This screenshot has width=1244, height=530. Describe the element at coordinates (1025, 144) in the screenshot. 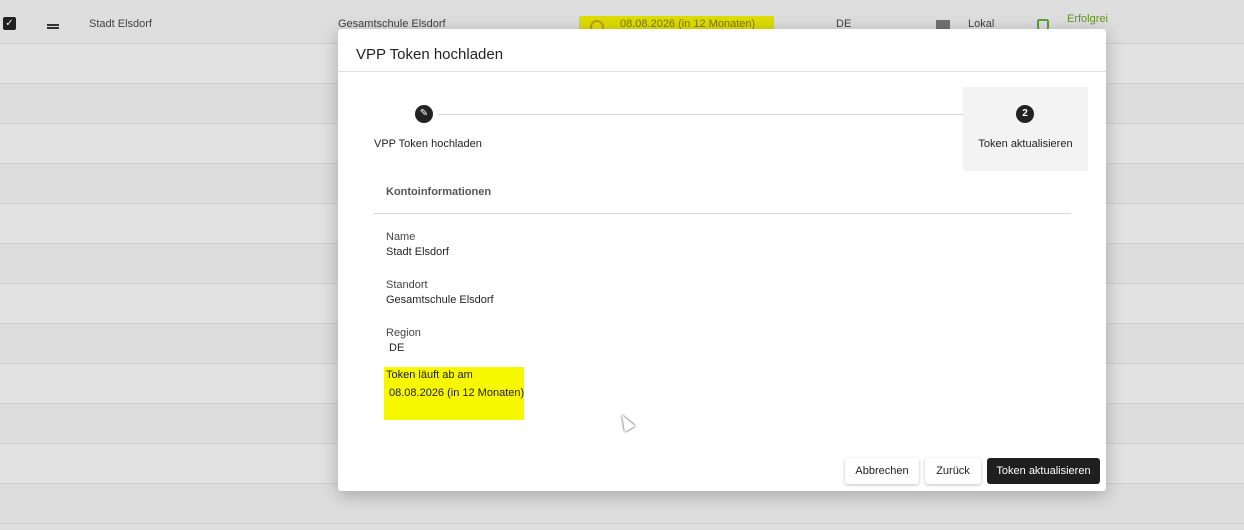

I see `step-2-label: Token aktualisieren` at that location.